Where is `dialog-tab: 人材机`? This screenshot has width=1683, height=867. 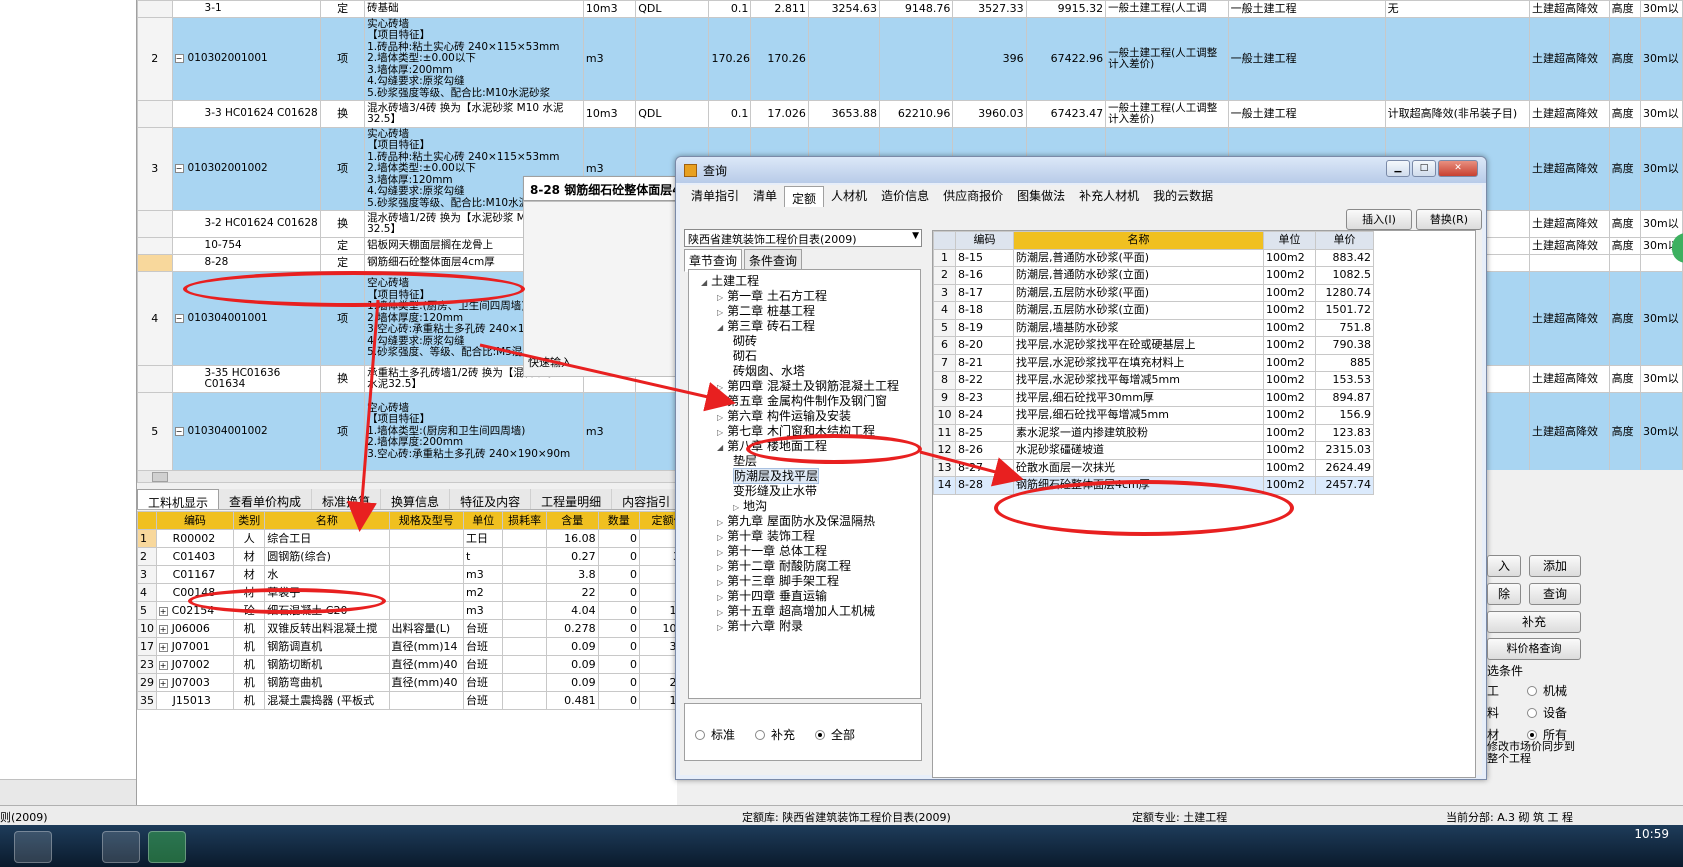 dialog-tab: 人材机 is located at coordinates (849, 195).